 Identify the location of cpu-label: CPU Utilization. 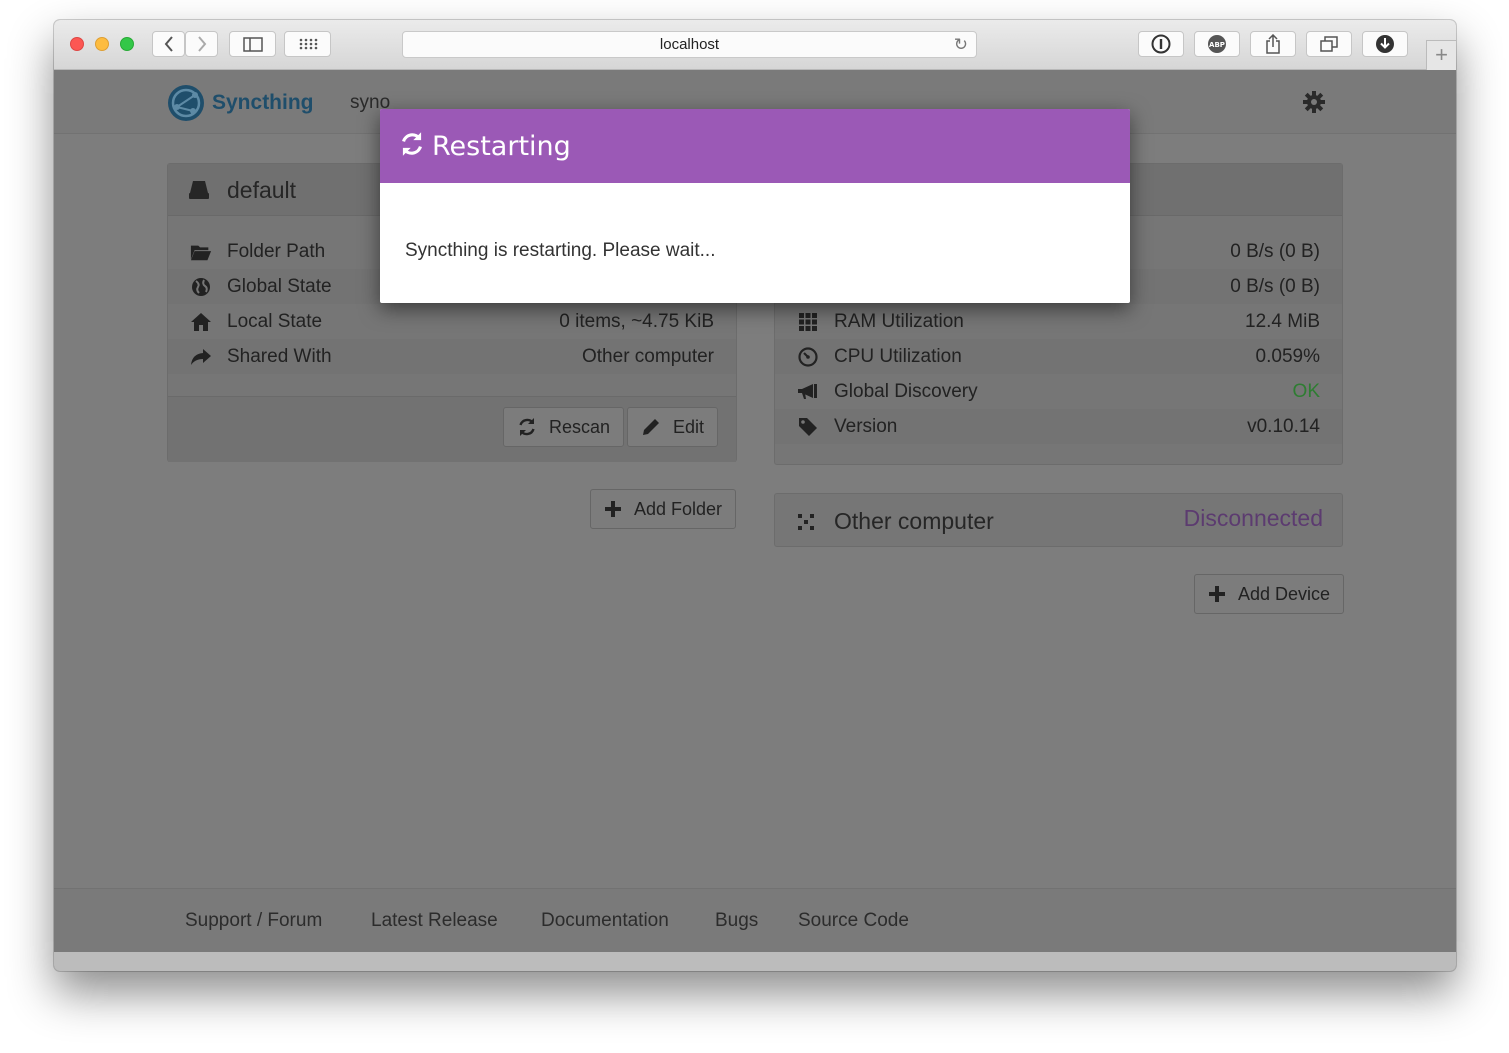
(898, 356).